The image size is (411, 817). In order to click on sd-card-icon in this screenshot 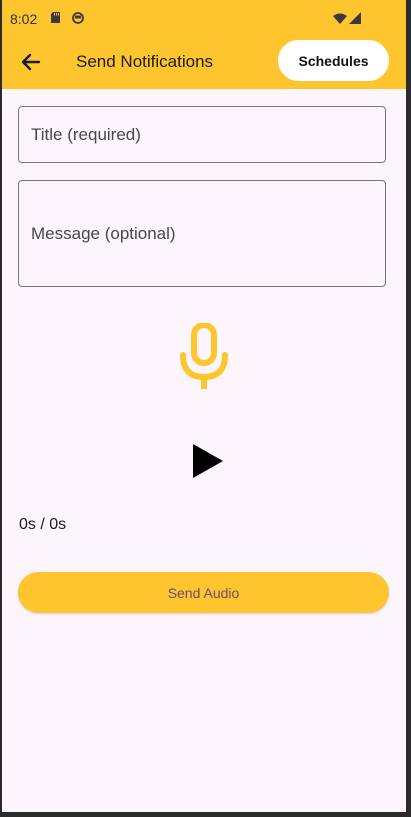, I will do `click(55, 17)`.